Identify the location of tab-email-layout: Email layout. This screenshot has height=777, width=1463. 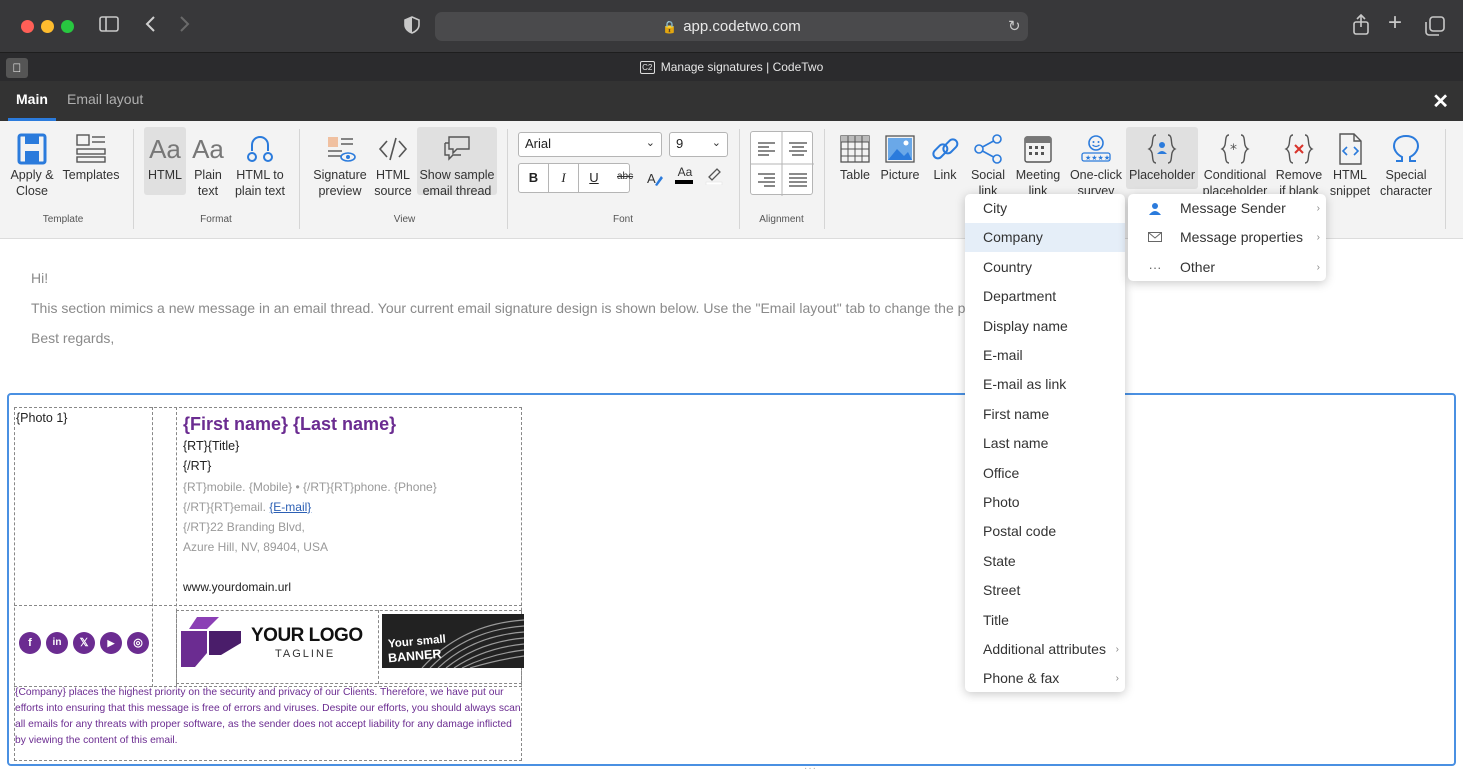
(105, 101).